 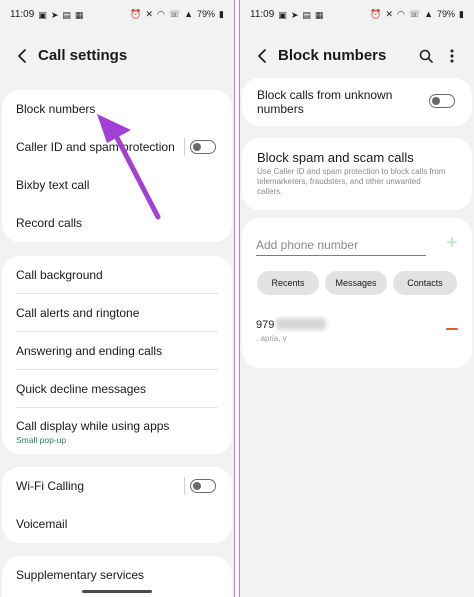 I want to click on unknown-numbers-toggle, so click(x=442, y=101).